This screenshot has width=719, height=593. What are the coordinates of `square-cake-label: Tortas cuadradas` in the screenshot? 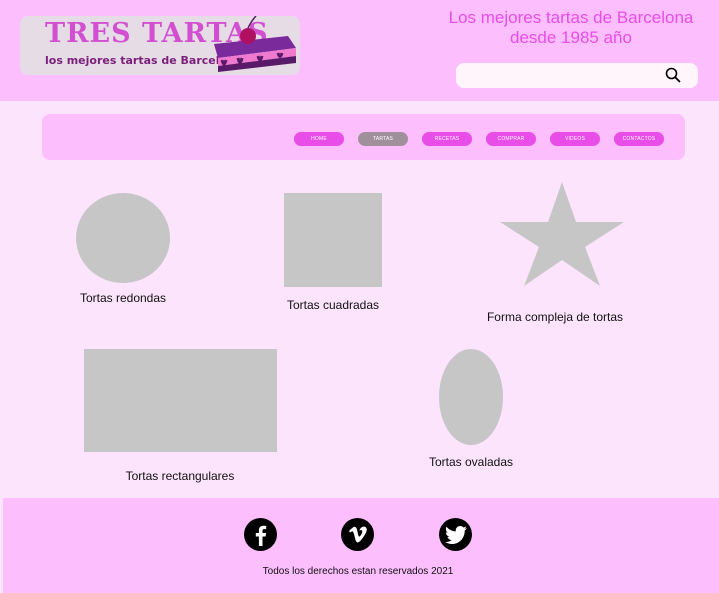 It's located at (333, 305).